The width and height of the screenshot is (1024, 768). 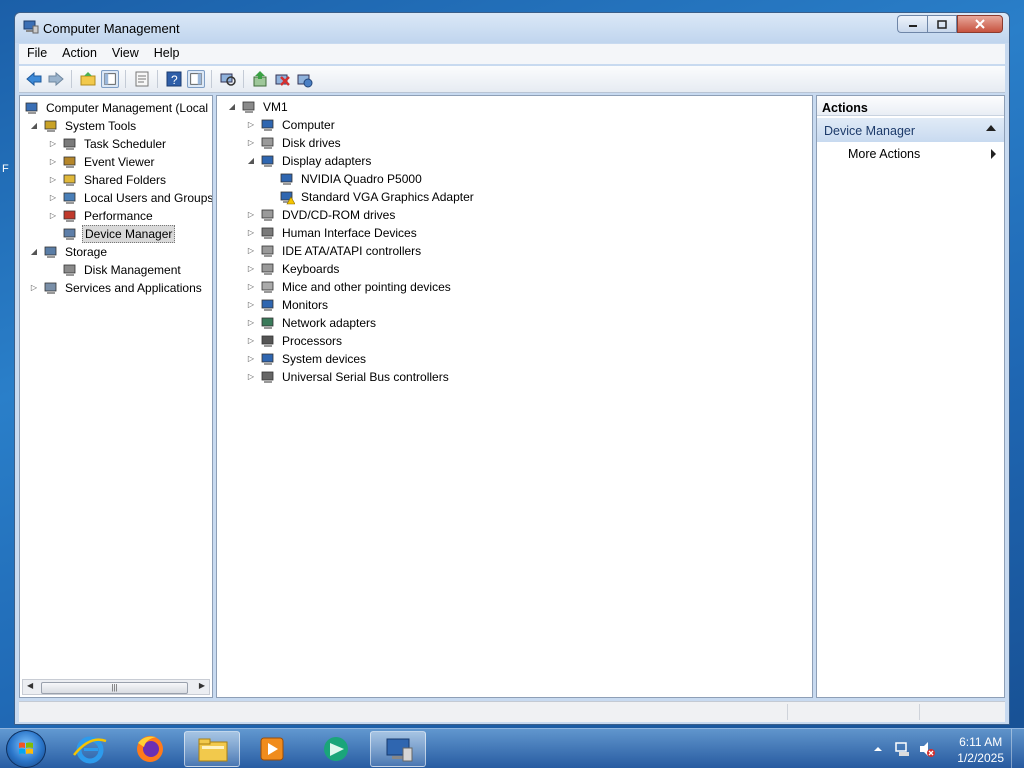 I want to click on tree-node: ▷ Monitors, so click(x=514, y=305).